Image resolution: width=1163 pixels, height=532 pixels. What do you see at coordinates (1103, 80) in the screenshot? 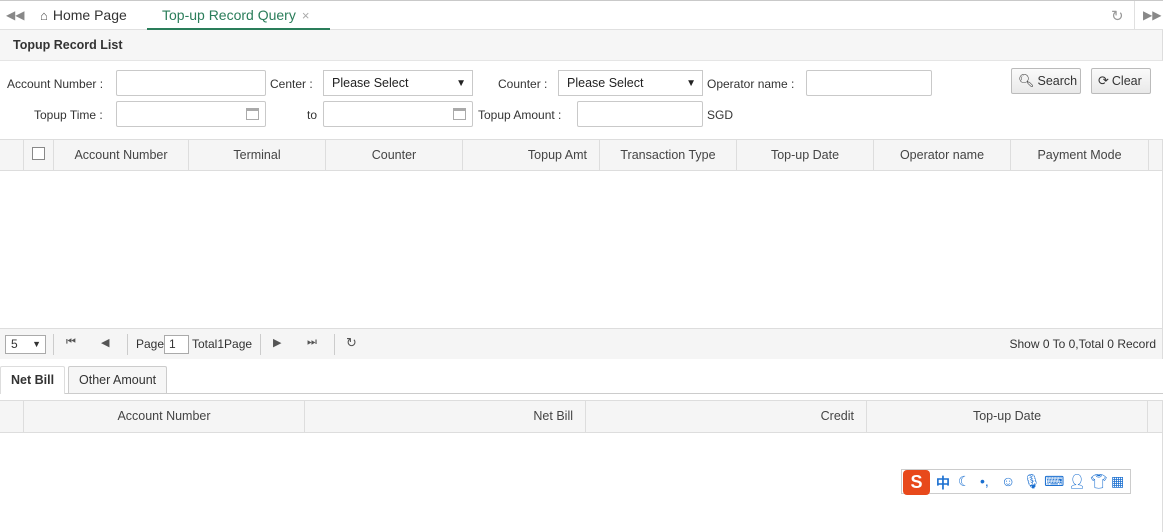
I see `refresh-icon: ⟳` at bounding box center [1103, 80].